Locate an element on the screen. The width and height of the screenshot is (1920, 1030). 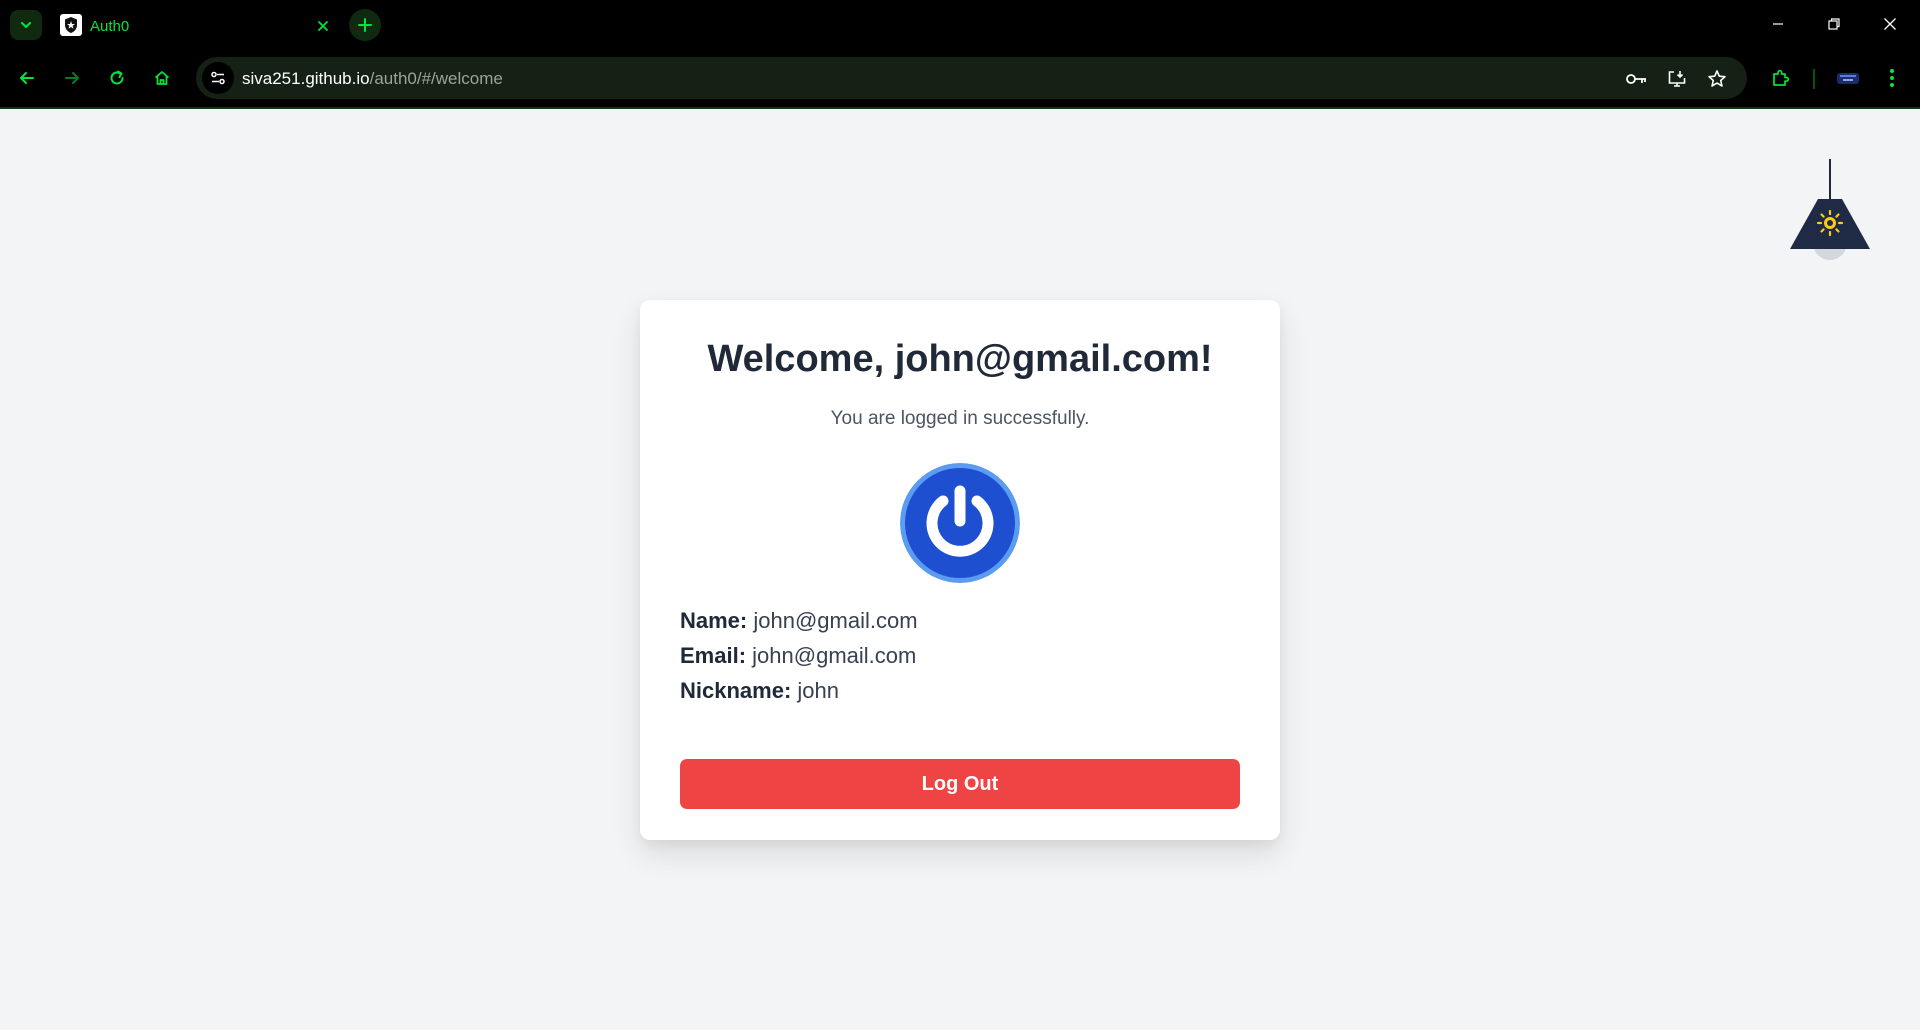
extensions-button is located at coordinates (1781, 78).